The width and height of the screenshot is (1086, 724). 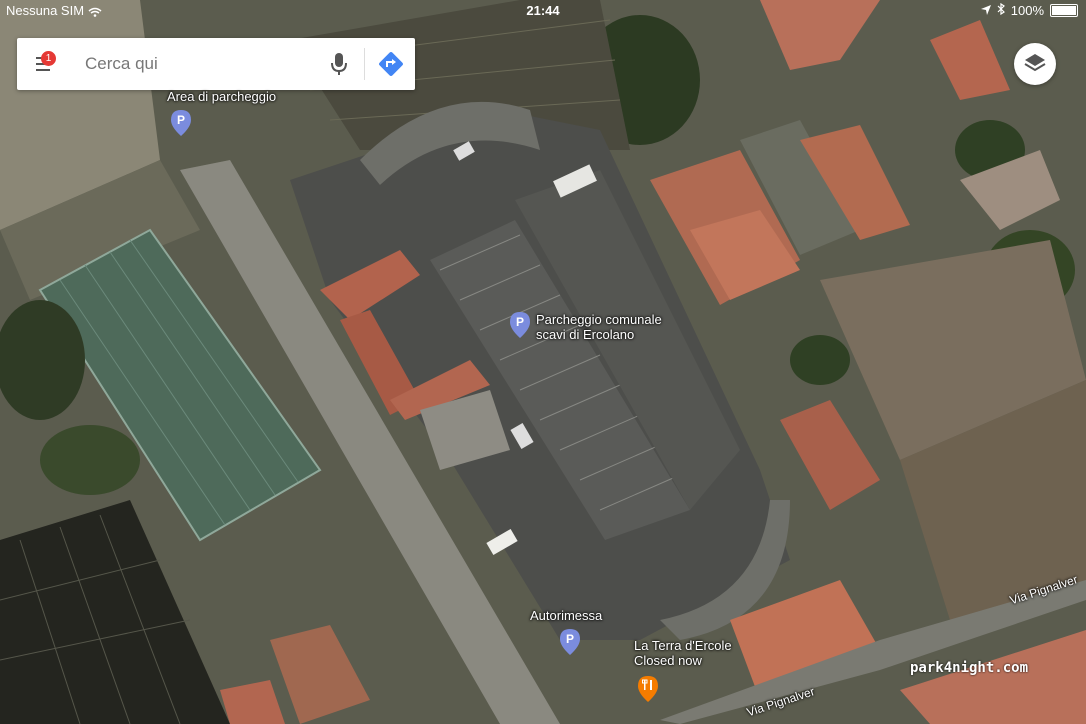 I want to click on place-label-la-terra-dercole: La Terra d'Ercole Closed now, so click(x=683, y=653).